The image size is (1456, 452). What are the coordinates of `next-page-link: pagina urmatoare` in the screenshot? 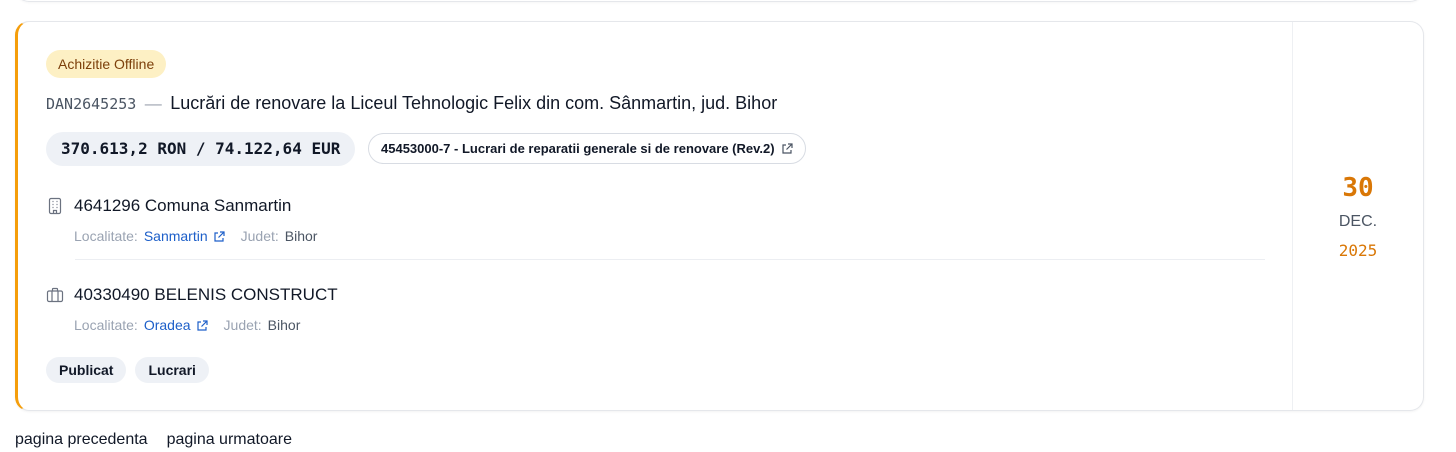 It's located at (229, 440).